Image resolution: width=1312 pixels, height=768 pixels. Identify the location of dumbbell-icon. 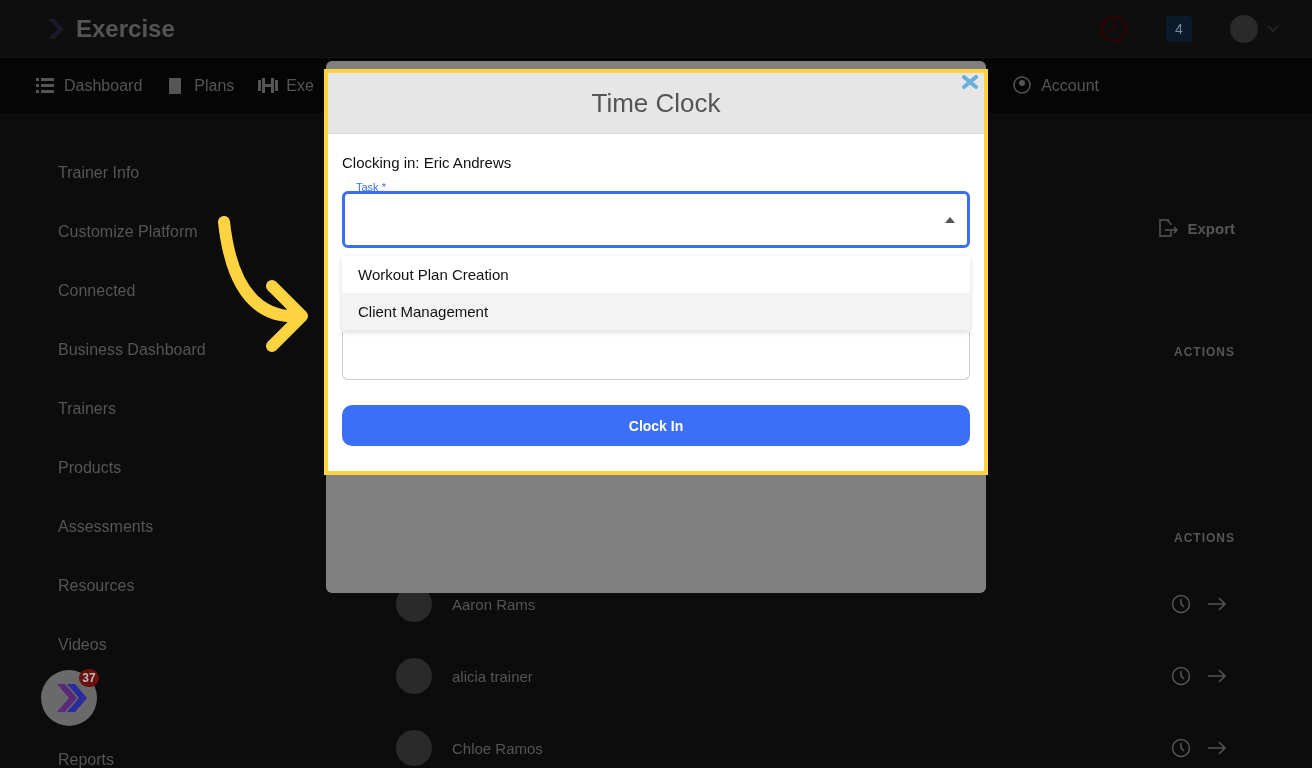
(268, 85).